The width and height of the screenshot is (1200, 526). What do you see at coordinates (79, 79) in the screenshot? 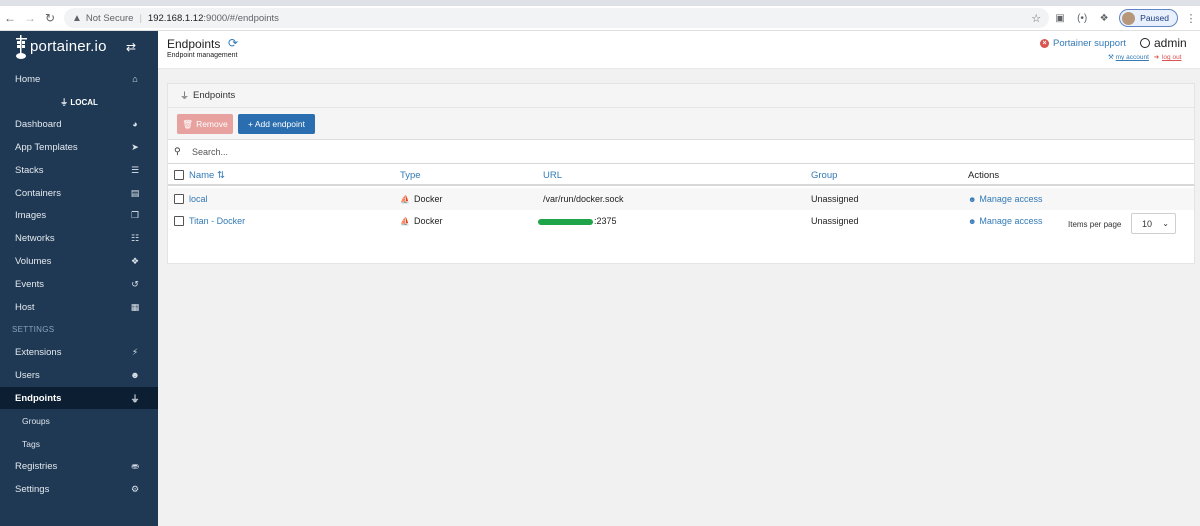
I see `sidebar-item-home: Home ⌂` at bounding box center [79, 79].